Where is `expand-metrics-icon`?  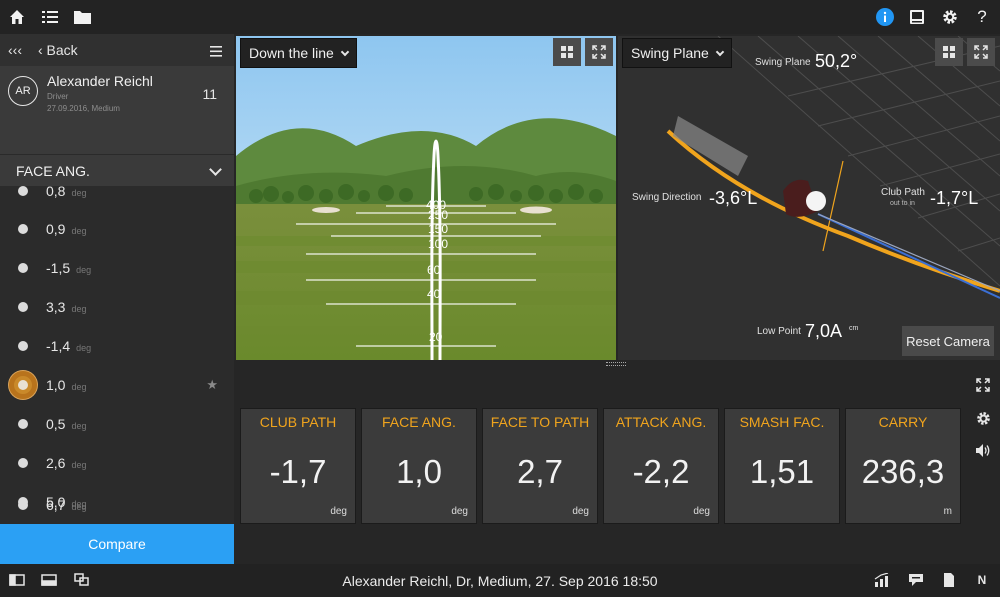
expand-metrics-icon is located at coordinates (983, 385).